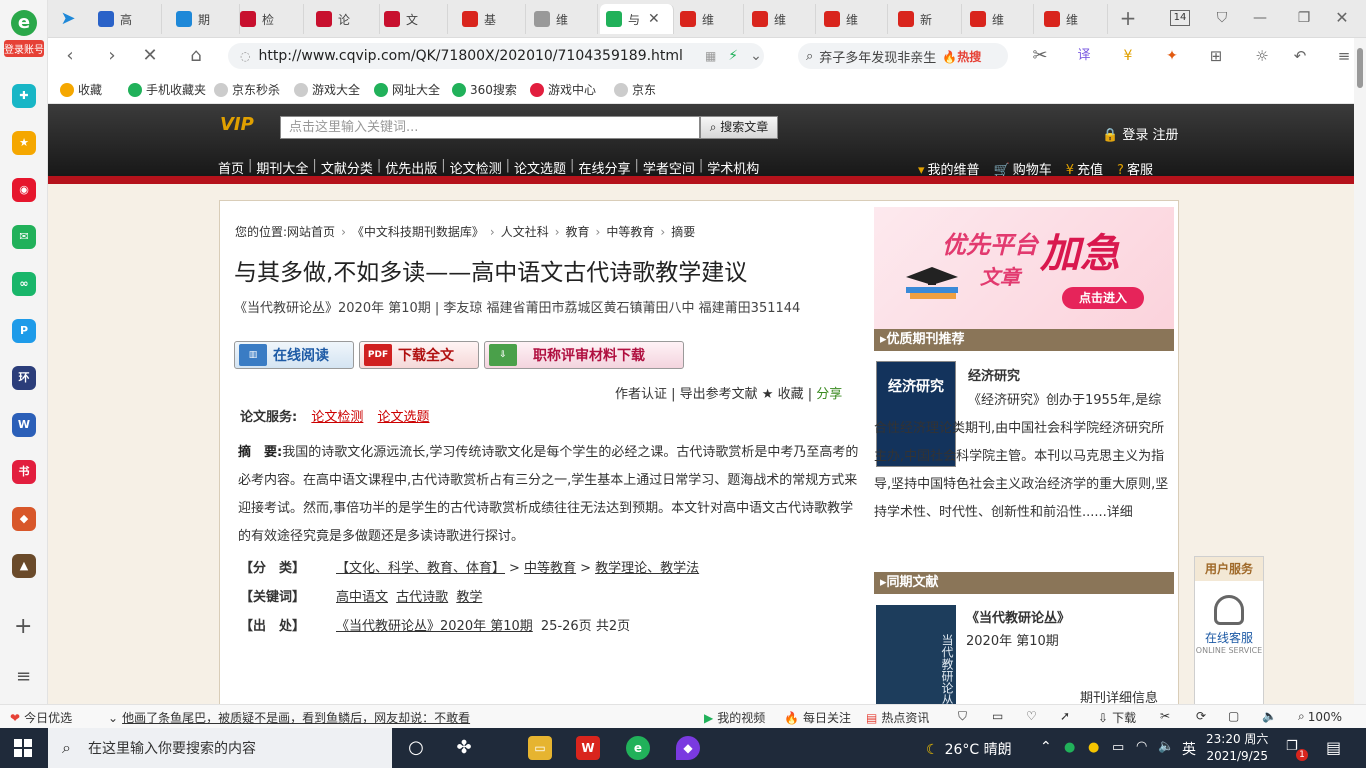 The width and height of the screenshot is (1366, 768). Describe the element at coordinates (1216, 56) in the screenshot. I see `apps-grid-icon: ⊞` at that location.